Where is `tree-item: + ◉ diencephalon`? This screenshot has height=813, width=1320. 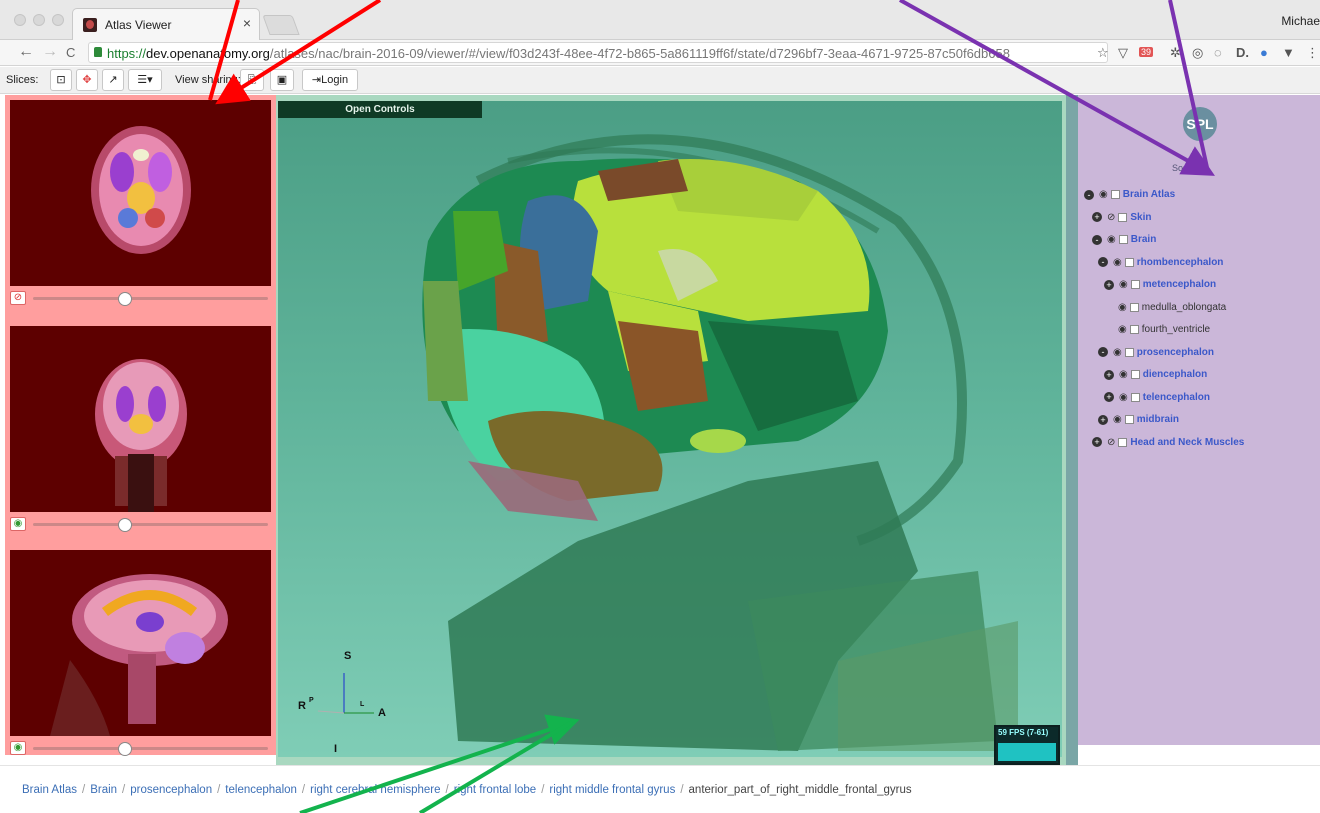 tree-item: + ◉ diencephalon is located at coordinates (1155, 377).